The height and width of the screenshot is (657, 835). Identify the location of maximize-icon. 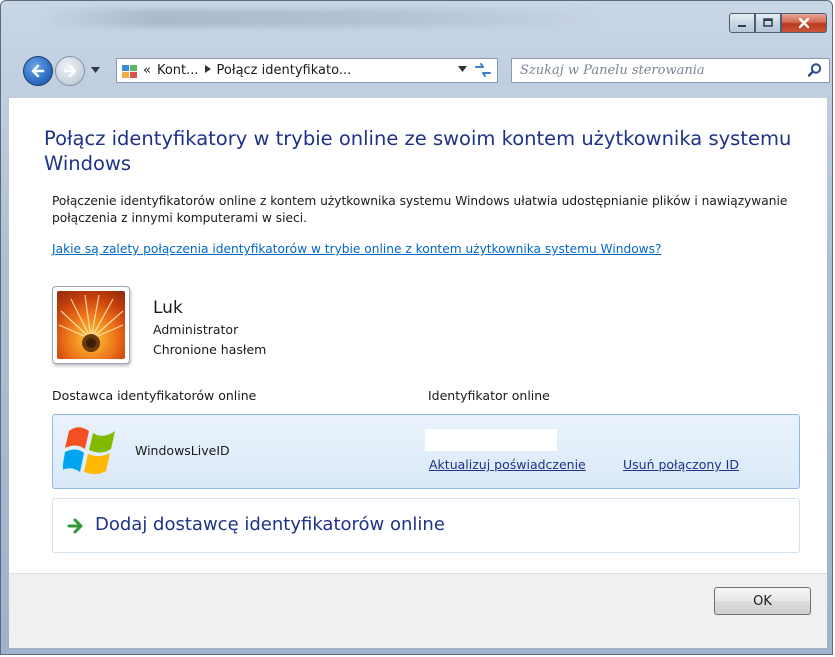
(768, 22).